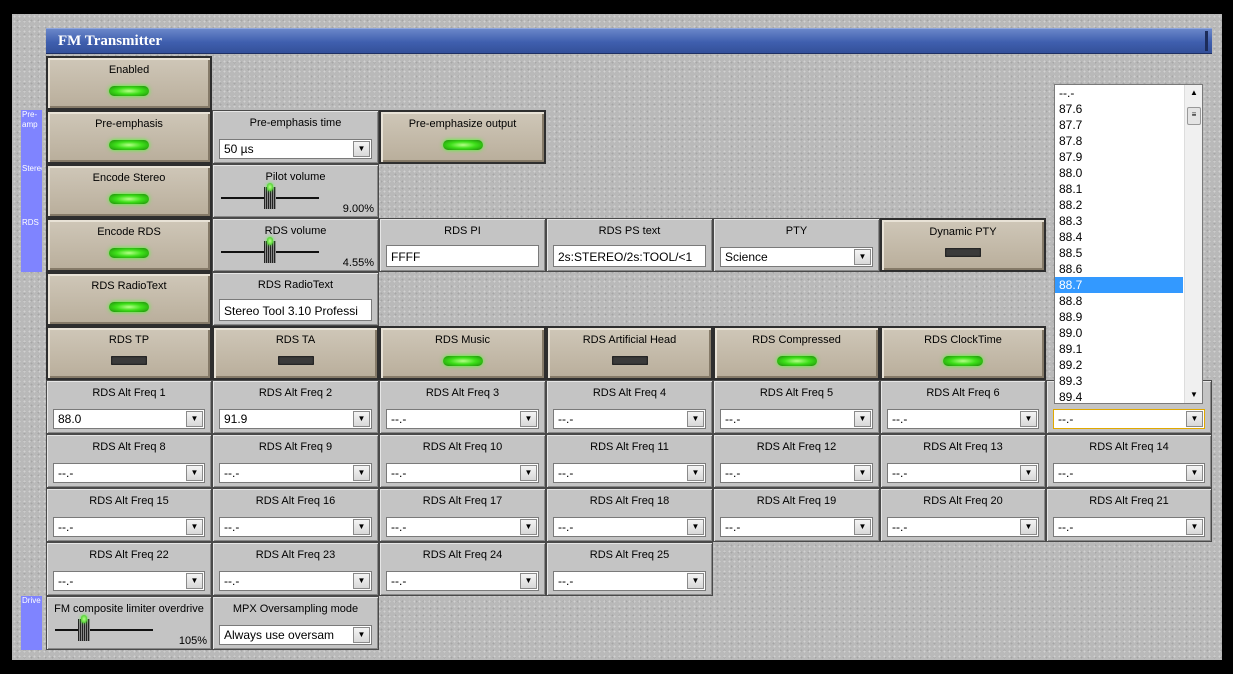 The image size is (1233, 674). I want to click on rds-music-toggle: RDS Music, so click(462, 353).